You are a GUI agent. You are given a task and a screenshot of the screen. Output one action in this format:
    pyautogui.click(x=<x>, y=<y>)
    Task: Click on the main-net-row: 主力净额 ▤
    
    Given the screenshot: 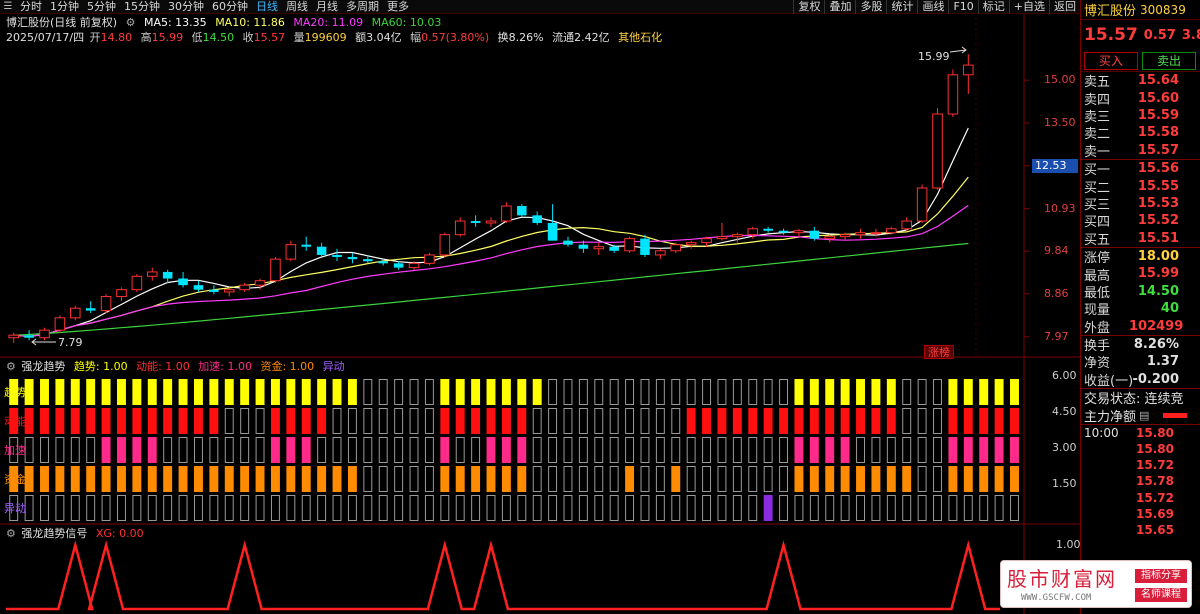 What is the action you would take?
    pyautogui.click(x=1140, y=415)
    